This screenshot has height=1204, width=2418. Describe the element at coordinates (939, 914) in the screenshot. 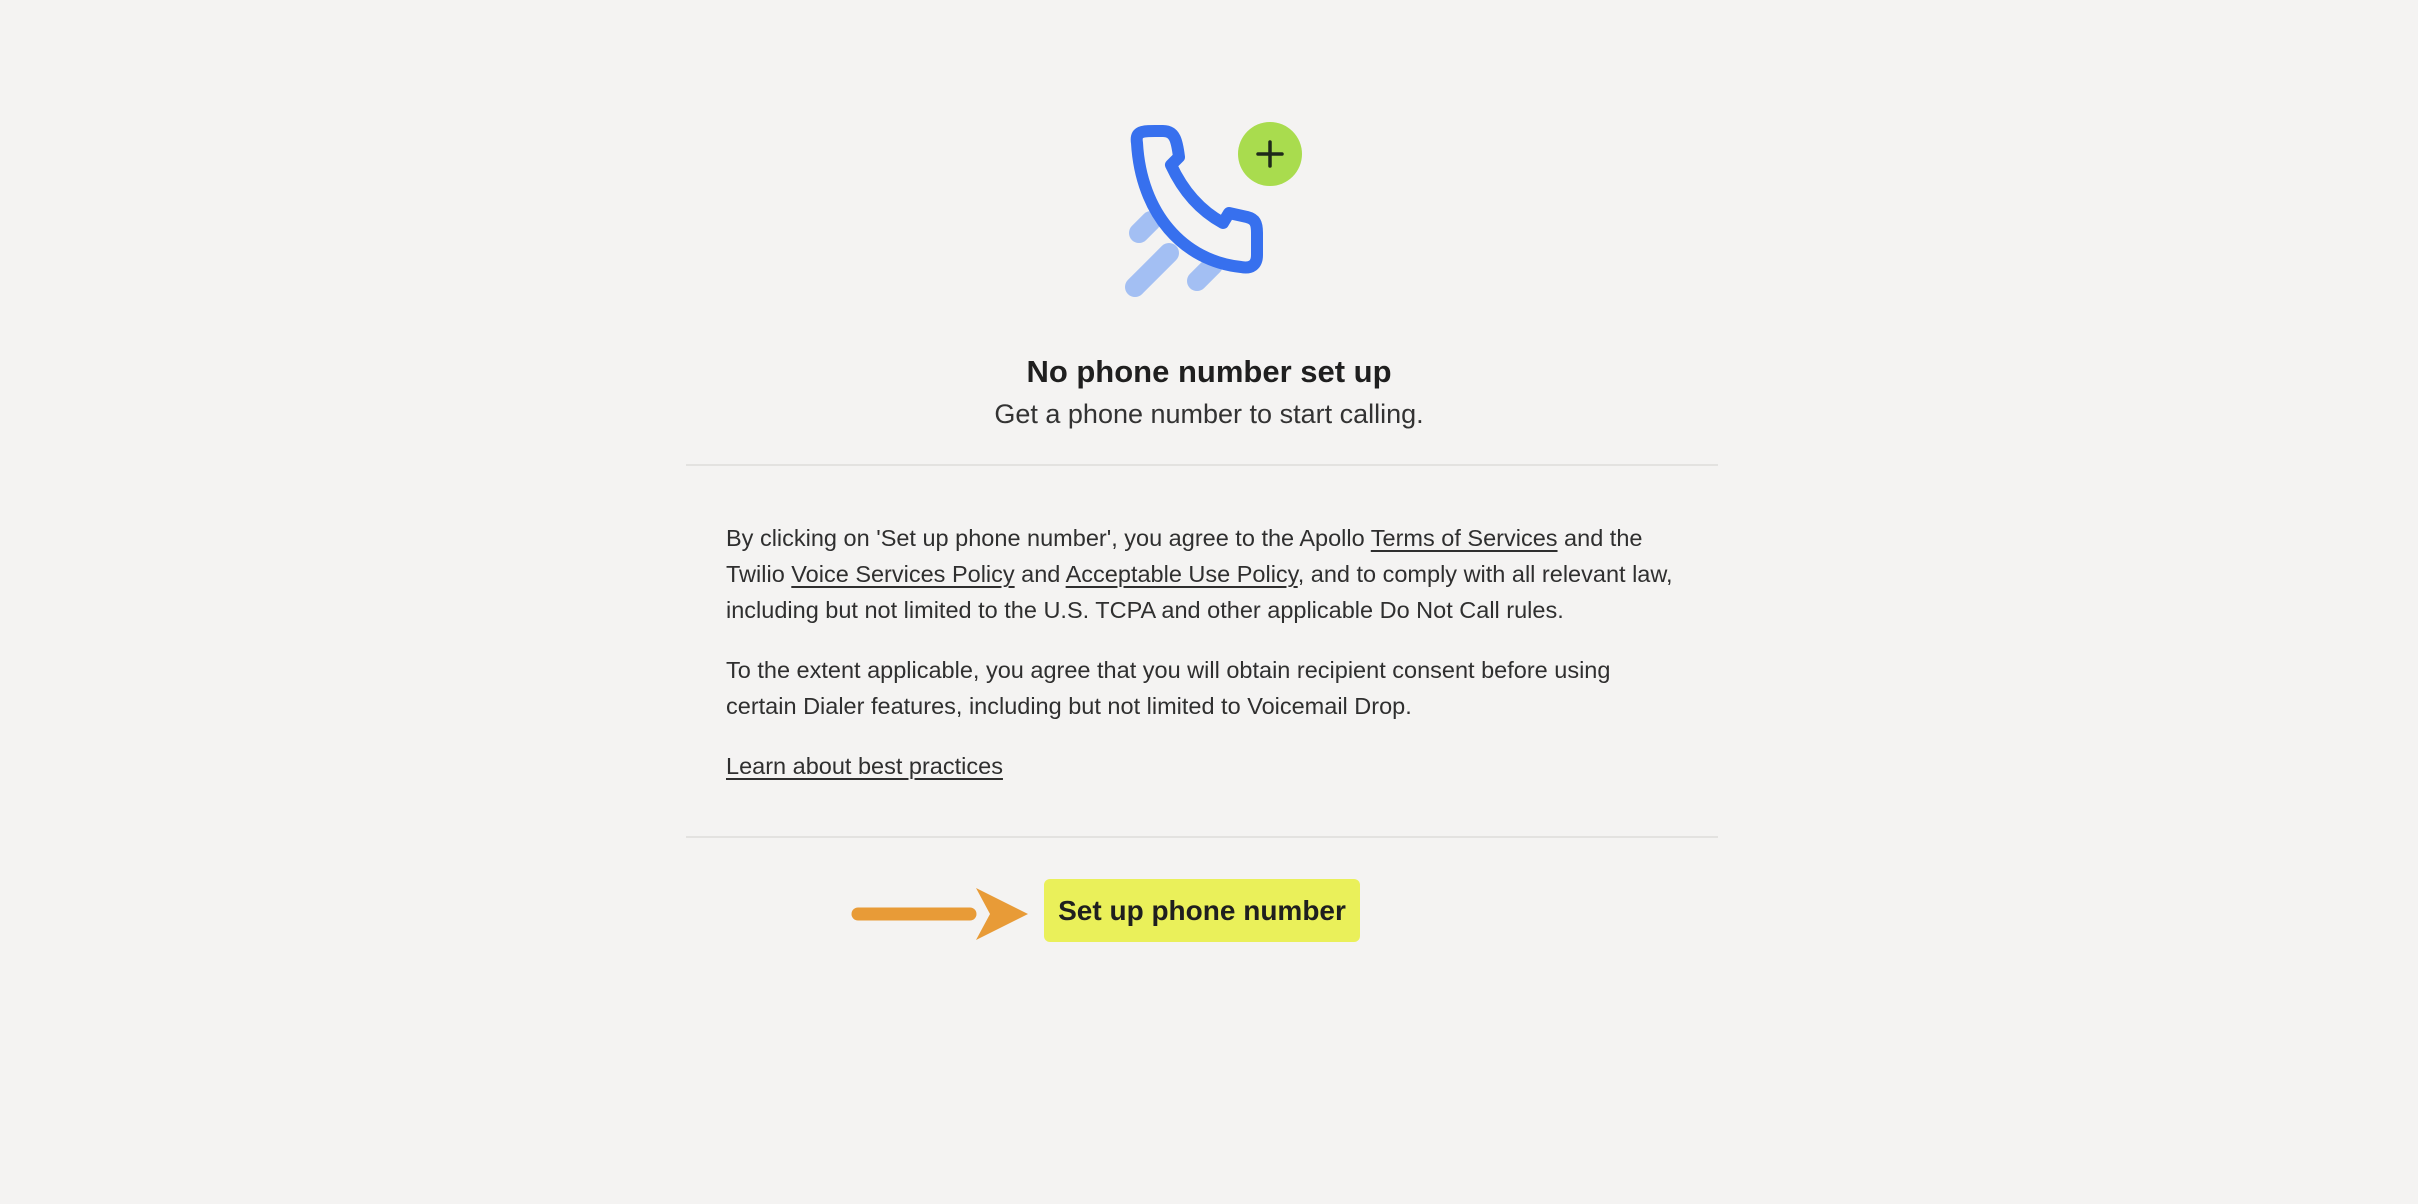

I see `arrow-right-icon` at that location.